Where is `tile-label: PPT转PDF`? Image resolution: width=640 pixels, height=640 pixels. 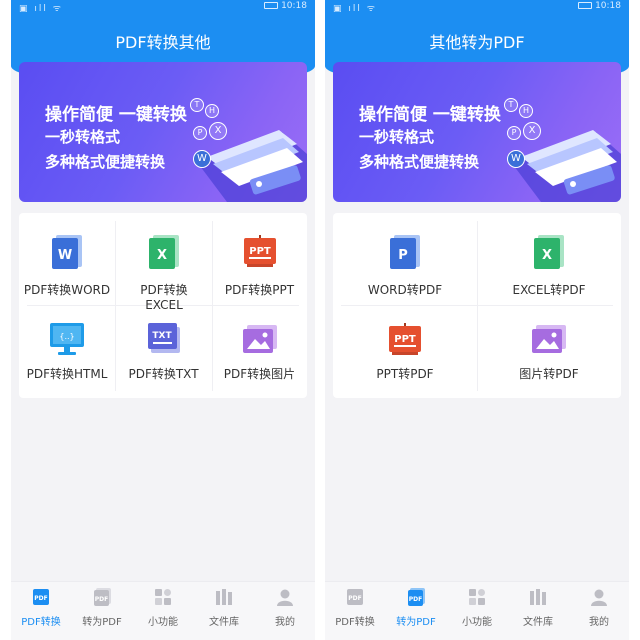 tile-label: PPT转PDF is located at coordinates (405, 374).